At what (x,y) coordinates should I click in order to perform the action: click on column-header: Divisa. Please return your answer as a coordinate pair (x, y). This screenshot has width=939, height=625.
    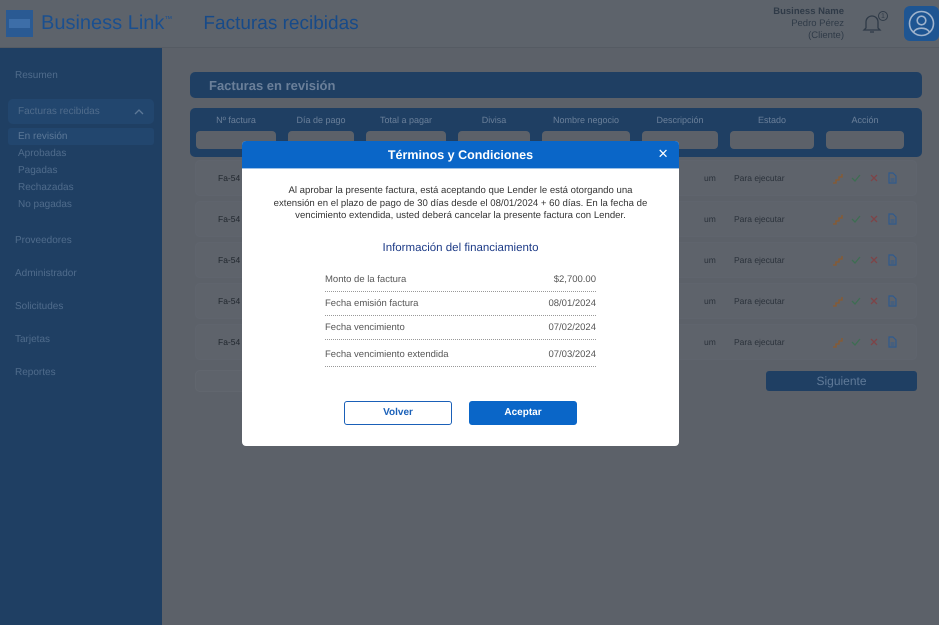
    Looking at the image, I should click on (494, 120).